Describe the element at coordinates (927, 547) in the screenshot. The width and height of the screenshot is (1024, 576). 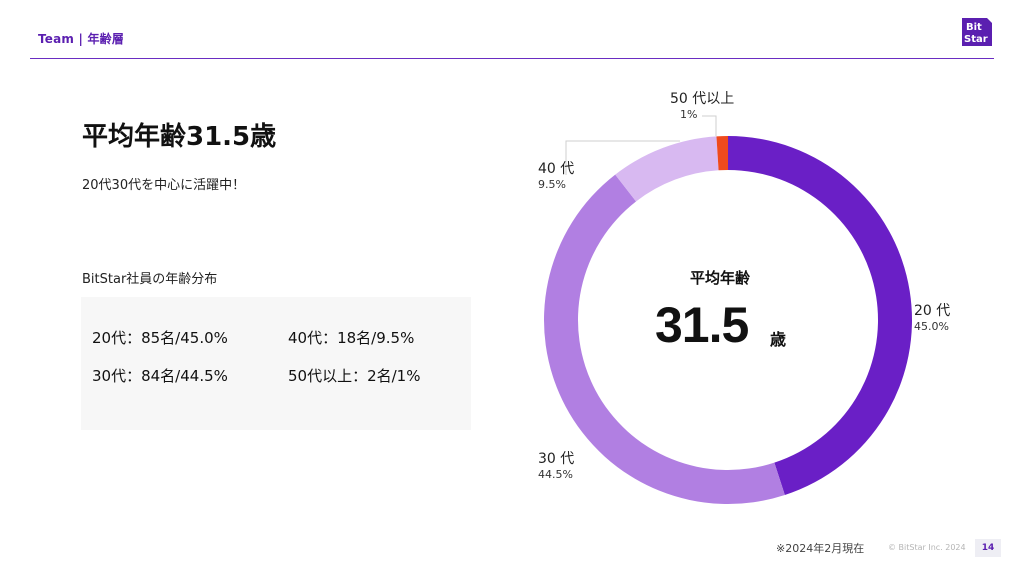
I see `copyright-text: © BitStar Inc. 2024` at that location.